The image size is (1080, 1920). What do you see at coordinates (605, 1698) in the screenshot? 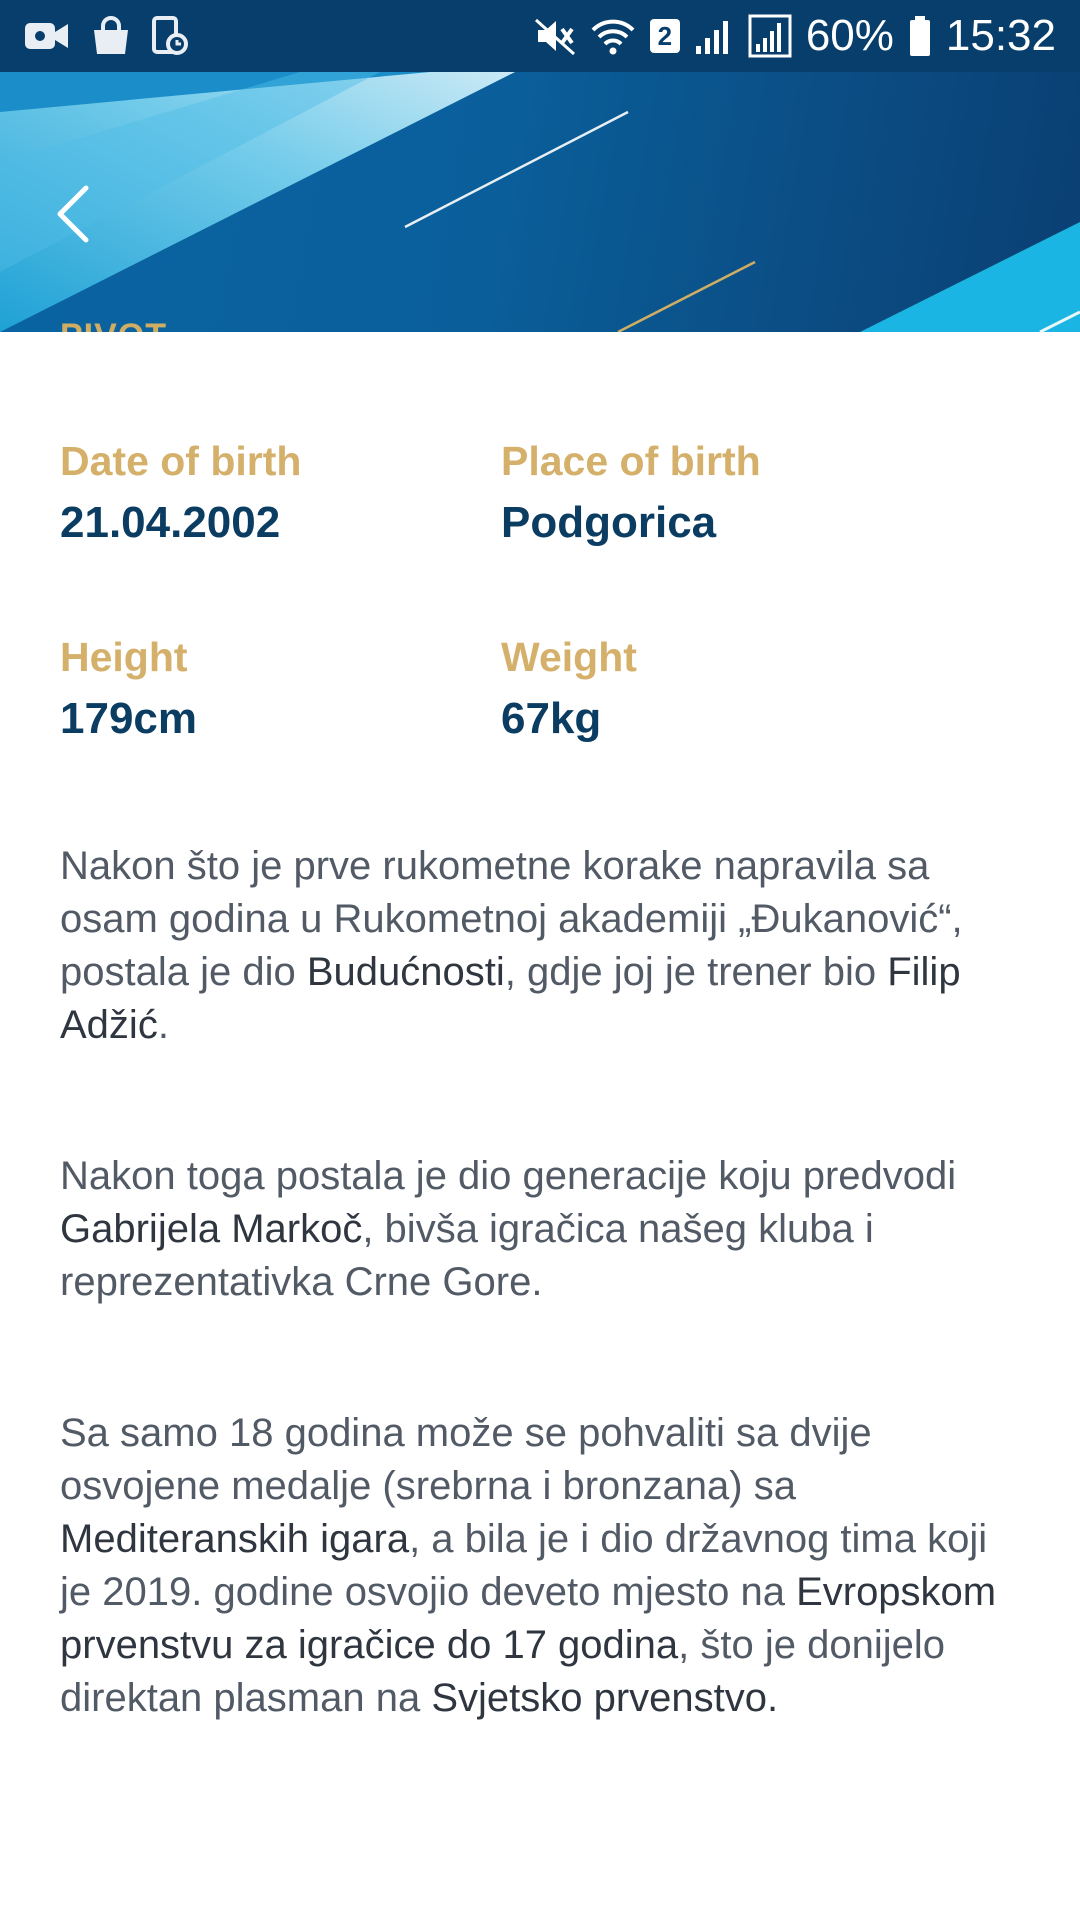
I see `bio-highlight: Svjetsko prvenstvo.` at bounding box center [605, 1698].